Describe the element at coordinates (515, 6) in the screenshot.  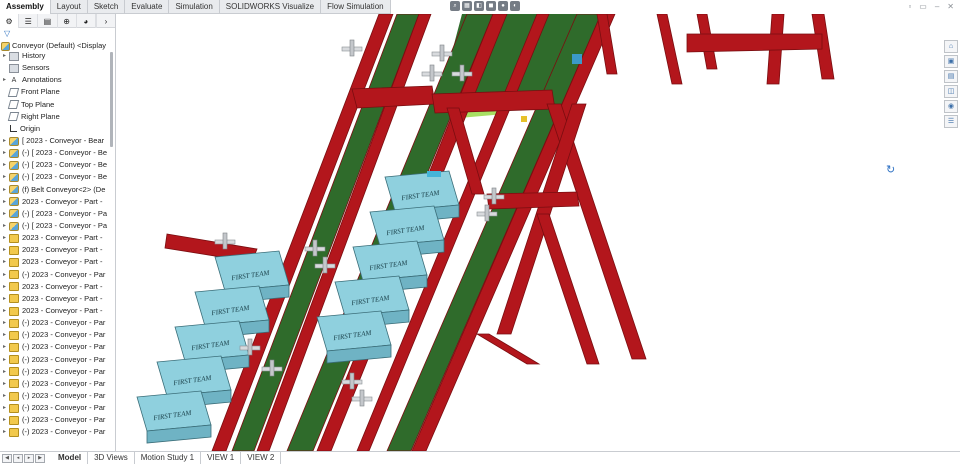
I see `scene-icon: ◐` at that location.